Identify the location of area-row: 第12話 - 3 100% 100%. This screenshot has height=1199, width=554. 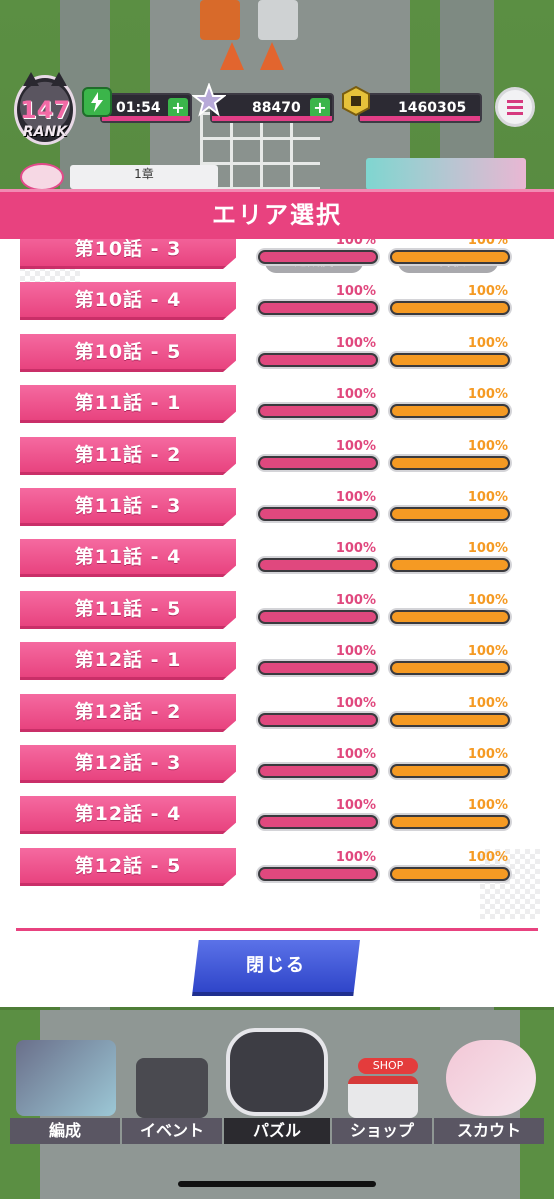
(277, 765).